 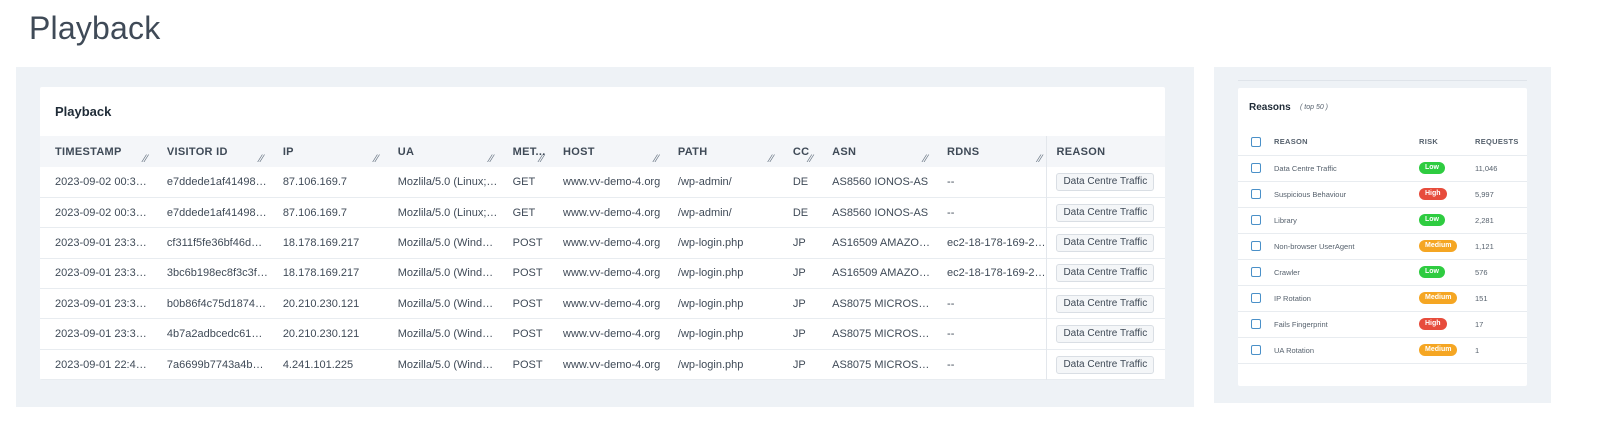 What do you see at coordinates (1382, 298) in the screenshot?
I see `list-item: IP Rotation Medium 151` at bounding box center [1382, 298].